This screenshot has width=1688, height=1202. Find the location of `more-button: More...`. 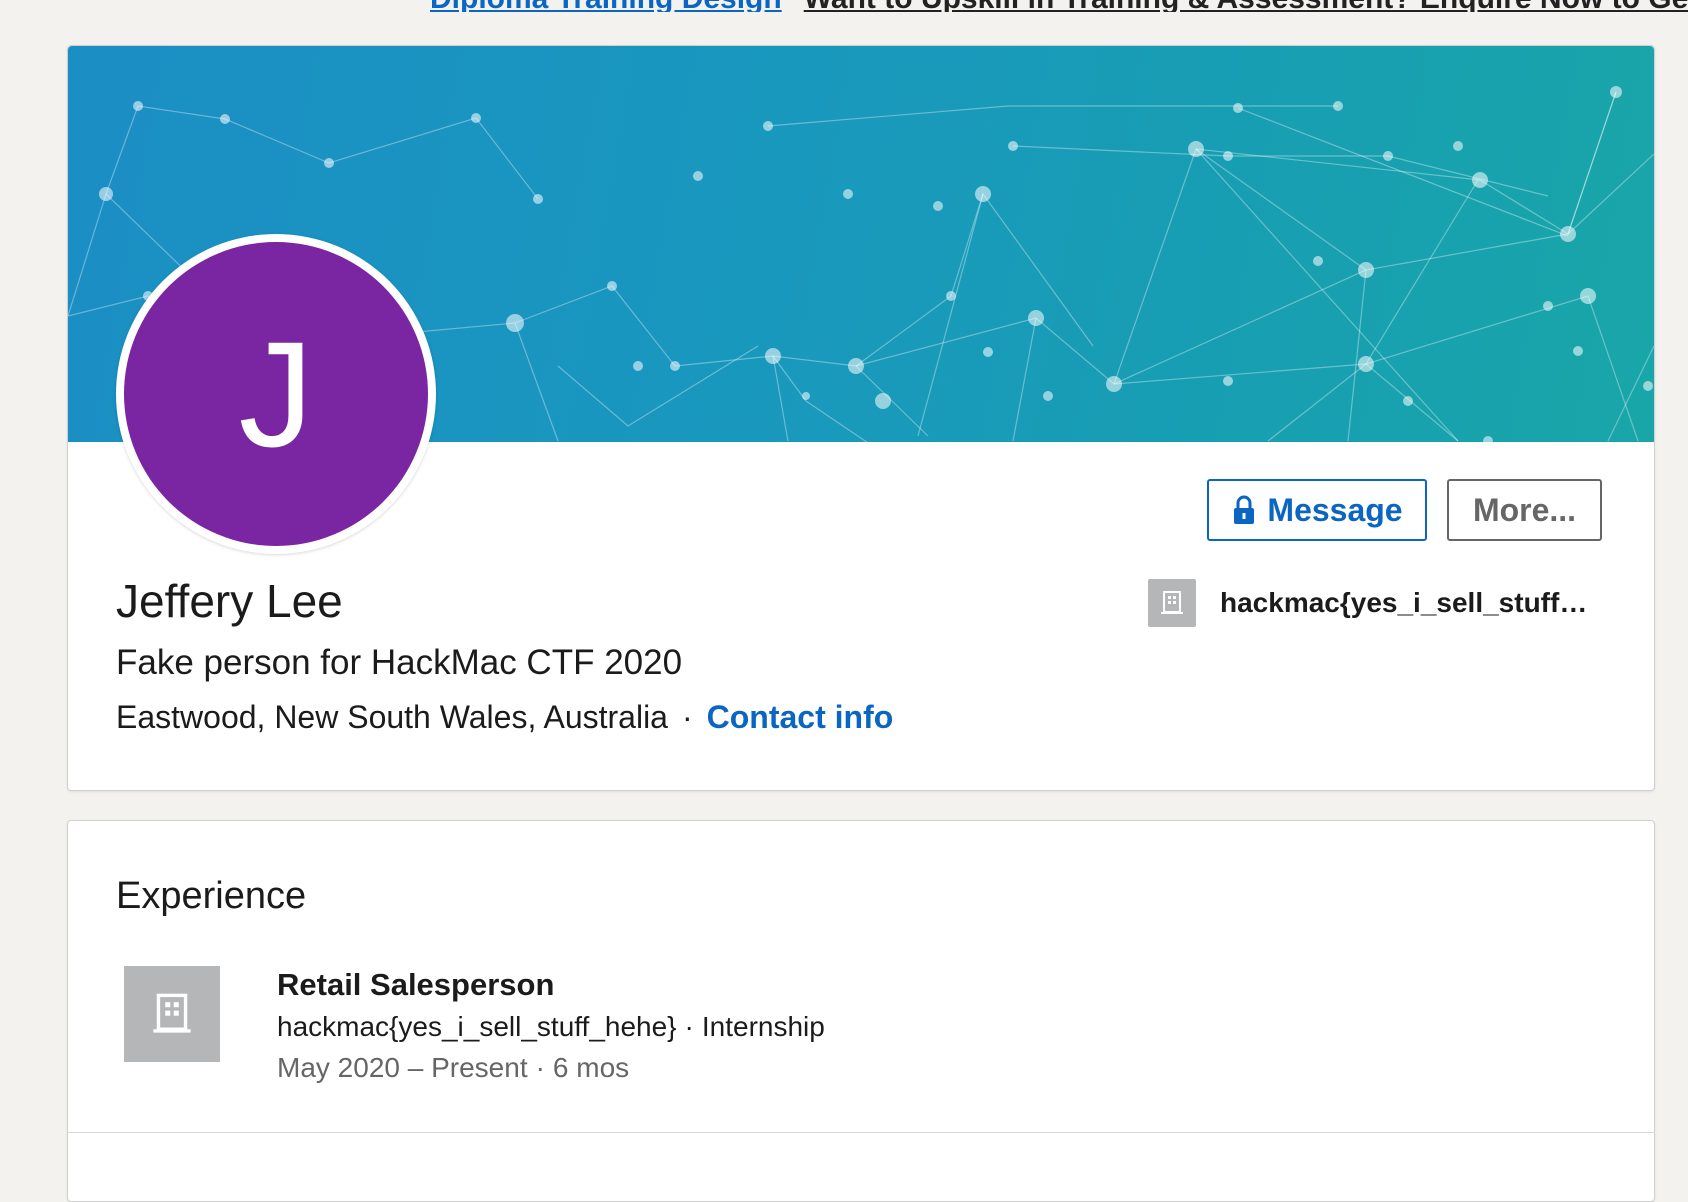

more-button: More... is located at coordinates (1524, 510).